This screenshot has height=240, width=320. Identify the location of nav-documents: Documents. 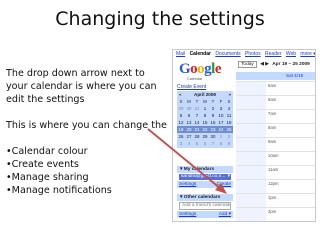
(227, 54).